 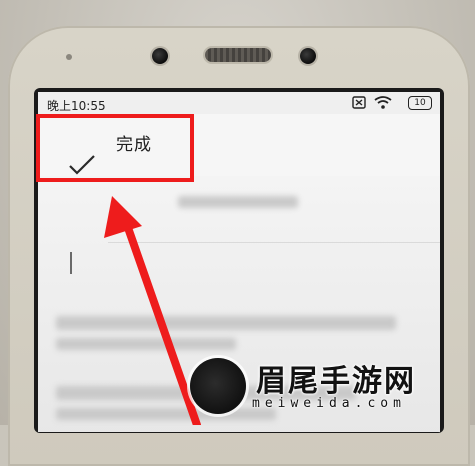 What do you see at coordinates (218, 386) in the screenshot?
I see `feather-logo` at bounding box center [218, 386].